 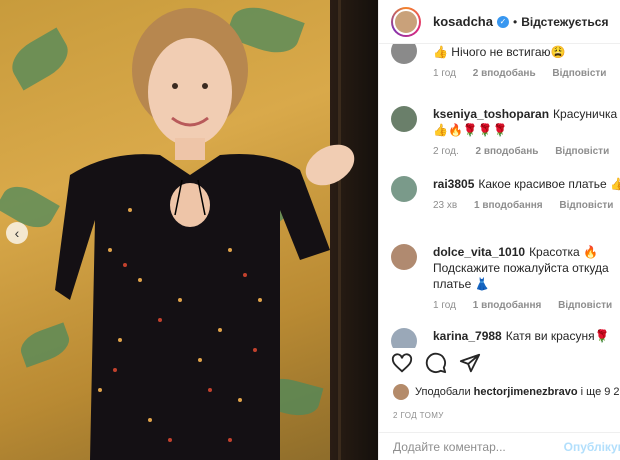 I want to click on publish-button: Опублікув, so click(x=592, y=447).